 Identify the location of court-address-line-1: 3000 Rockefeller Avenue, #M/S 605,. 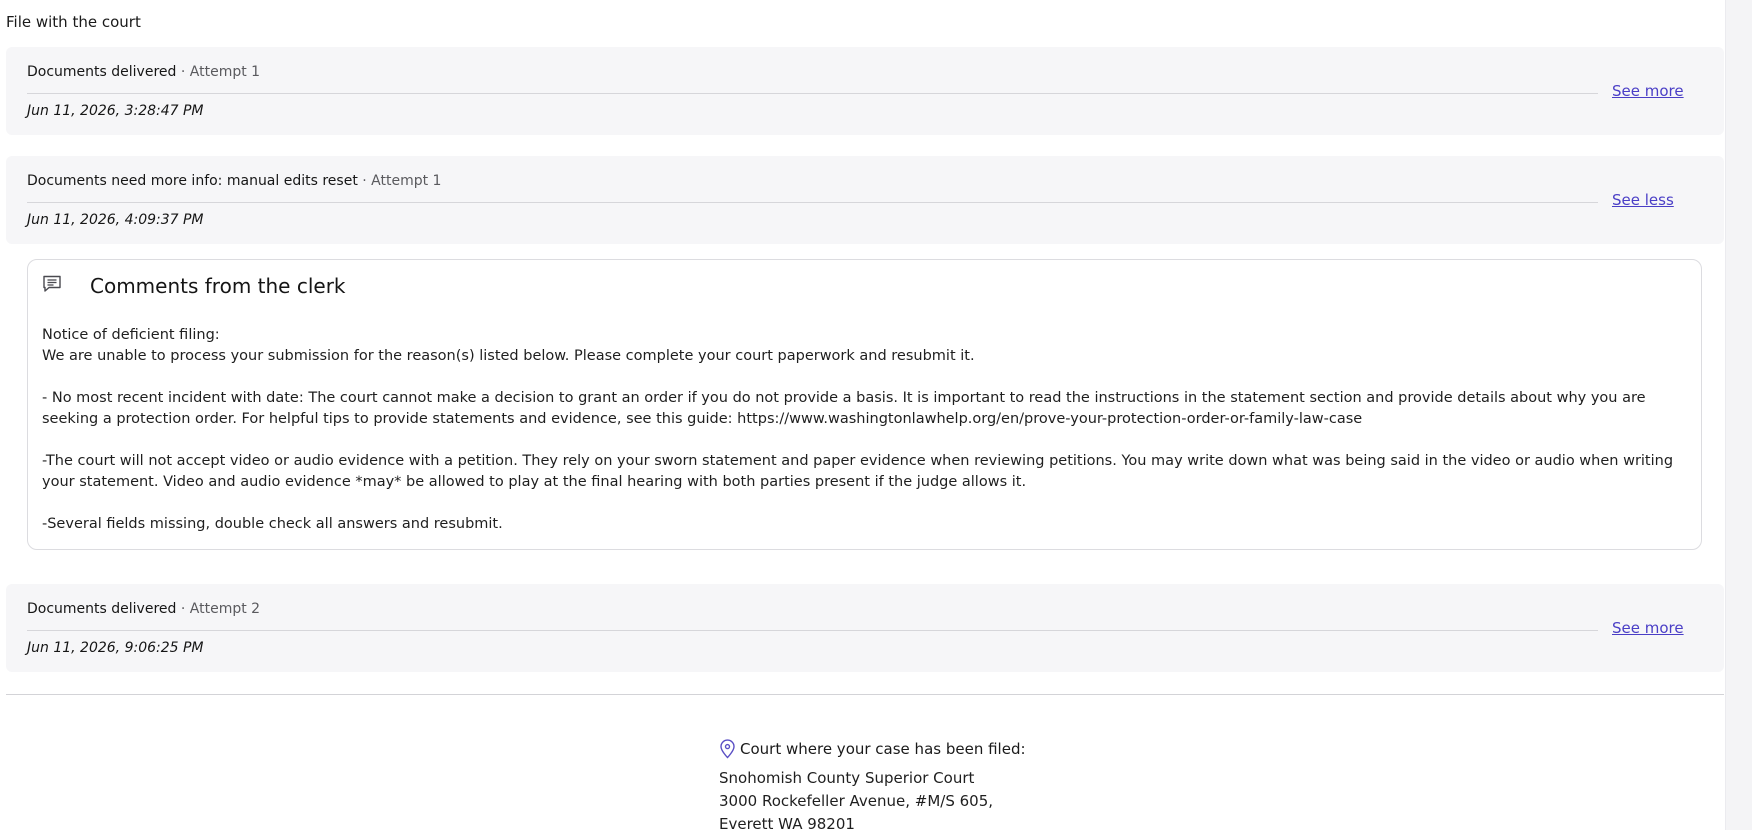
(856, 801).